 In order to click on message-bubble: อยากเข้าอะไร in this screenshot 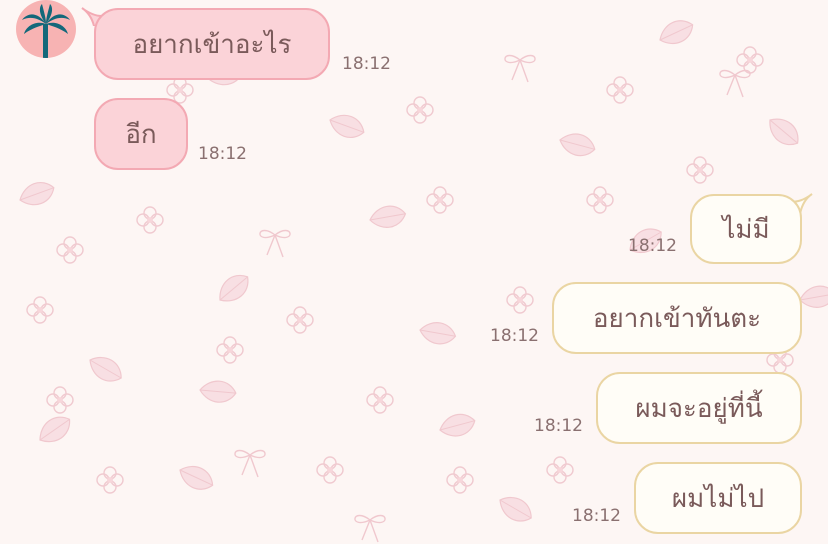, I will do `click(212, 44)`.